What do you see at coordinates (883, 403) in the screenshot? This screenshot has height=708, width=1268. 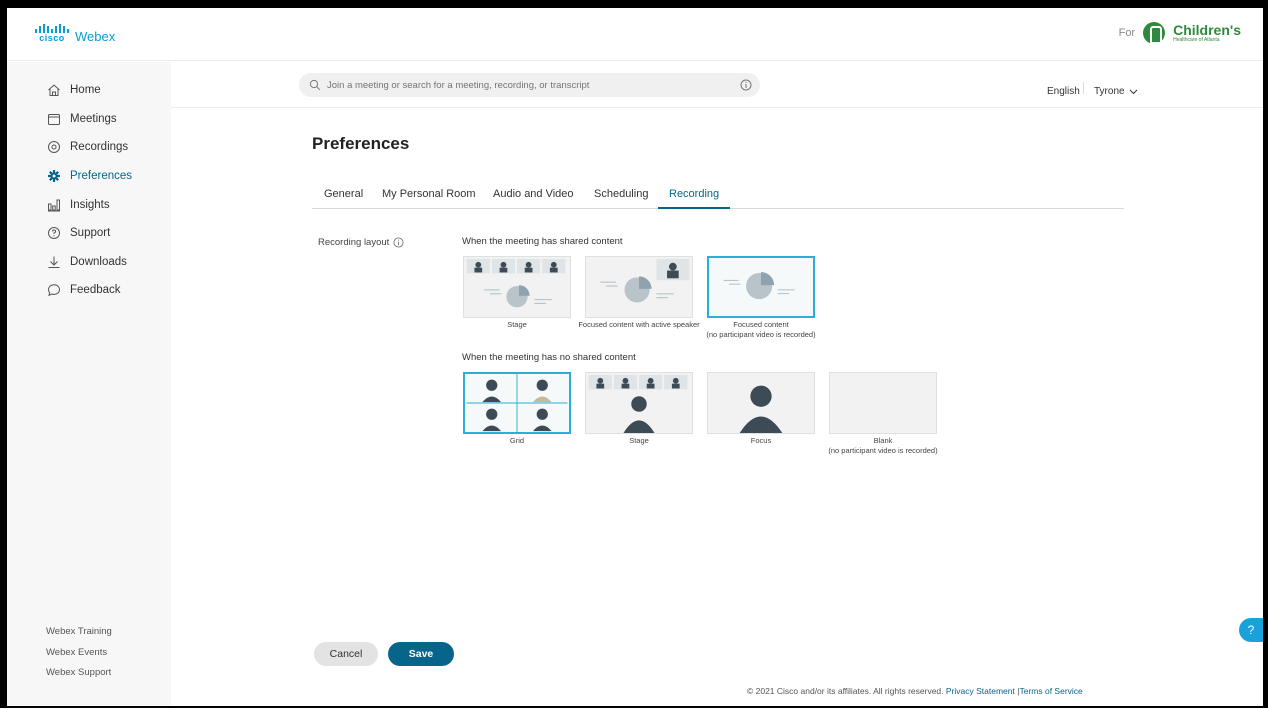 I see `layout-option-blank` at bounding box center [883, 403].